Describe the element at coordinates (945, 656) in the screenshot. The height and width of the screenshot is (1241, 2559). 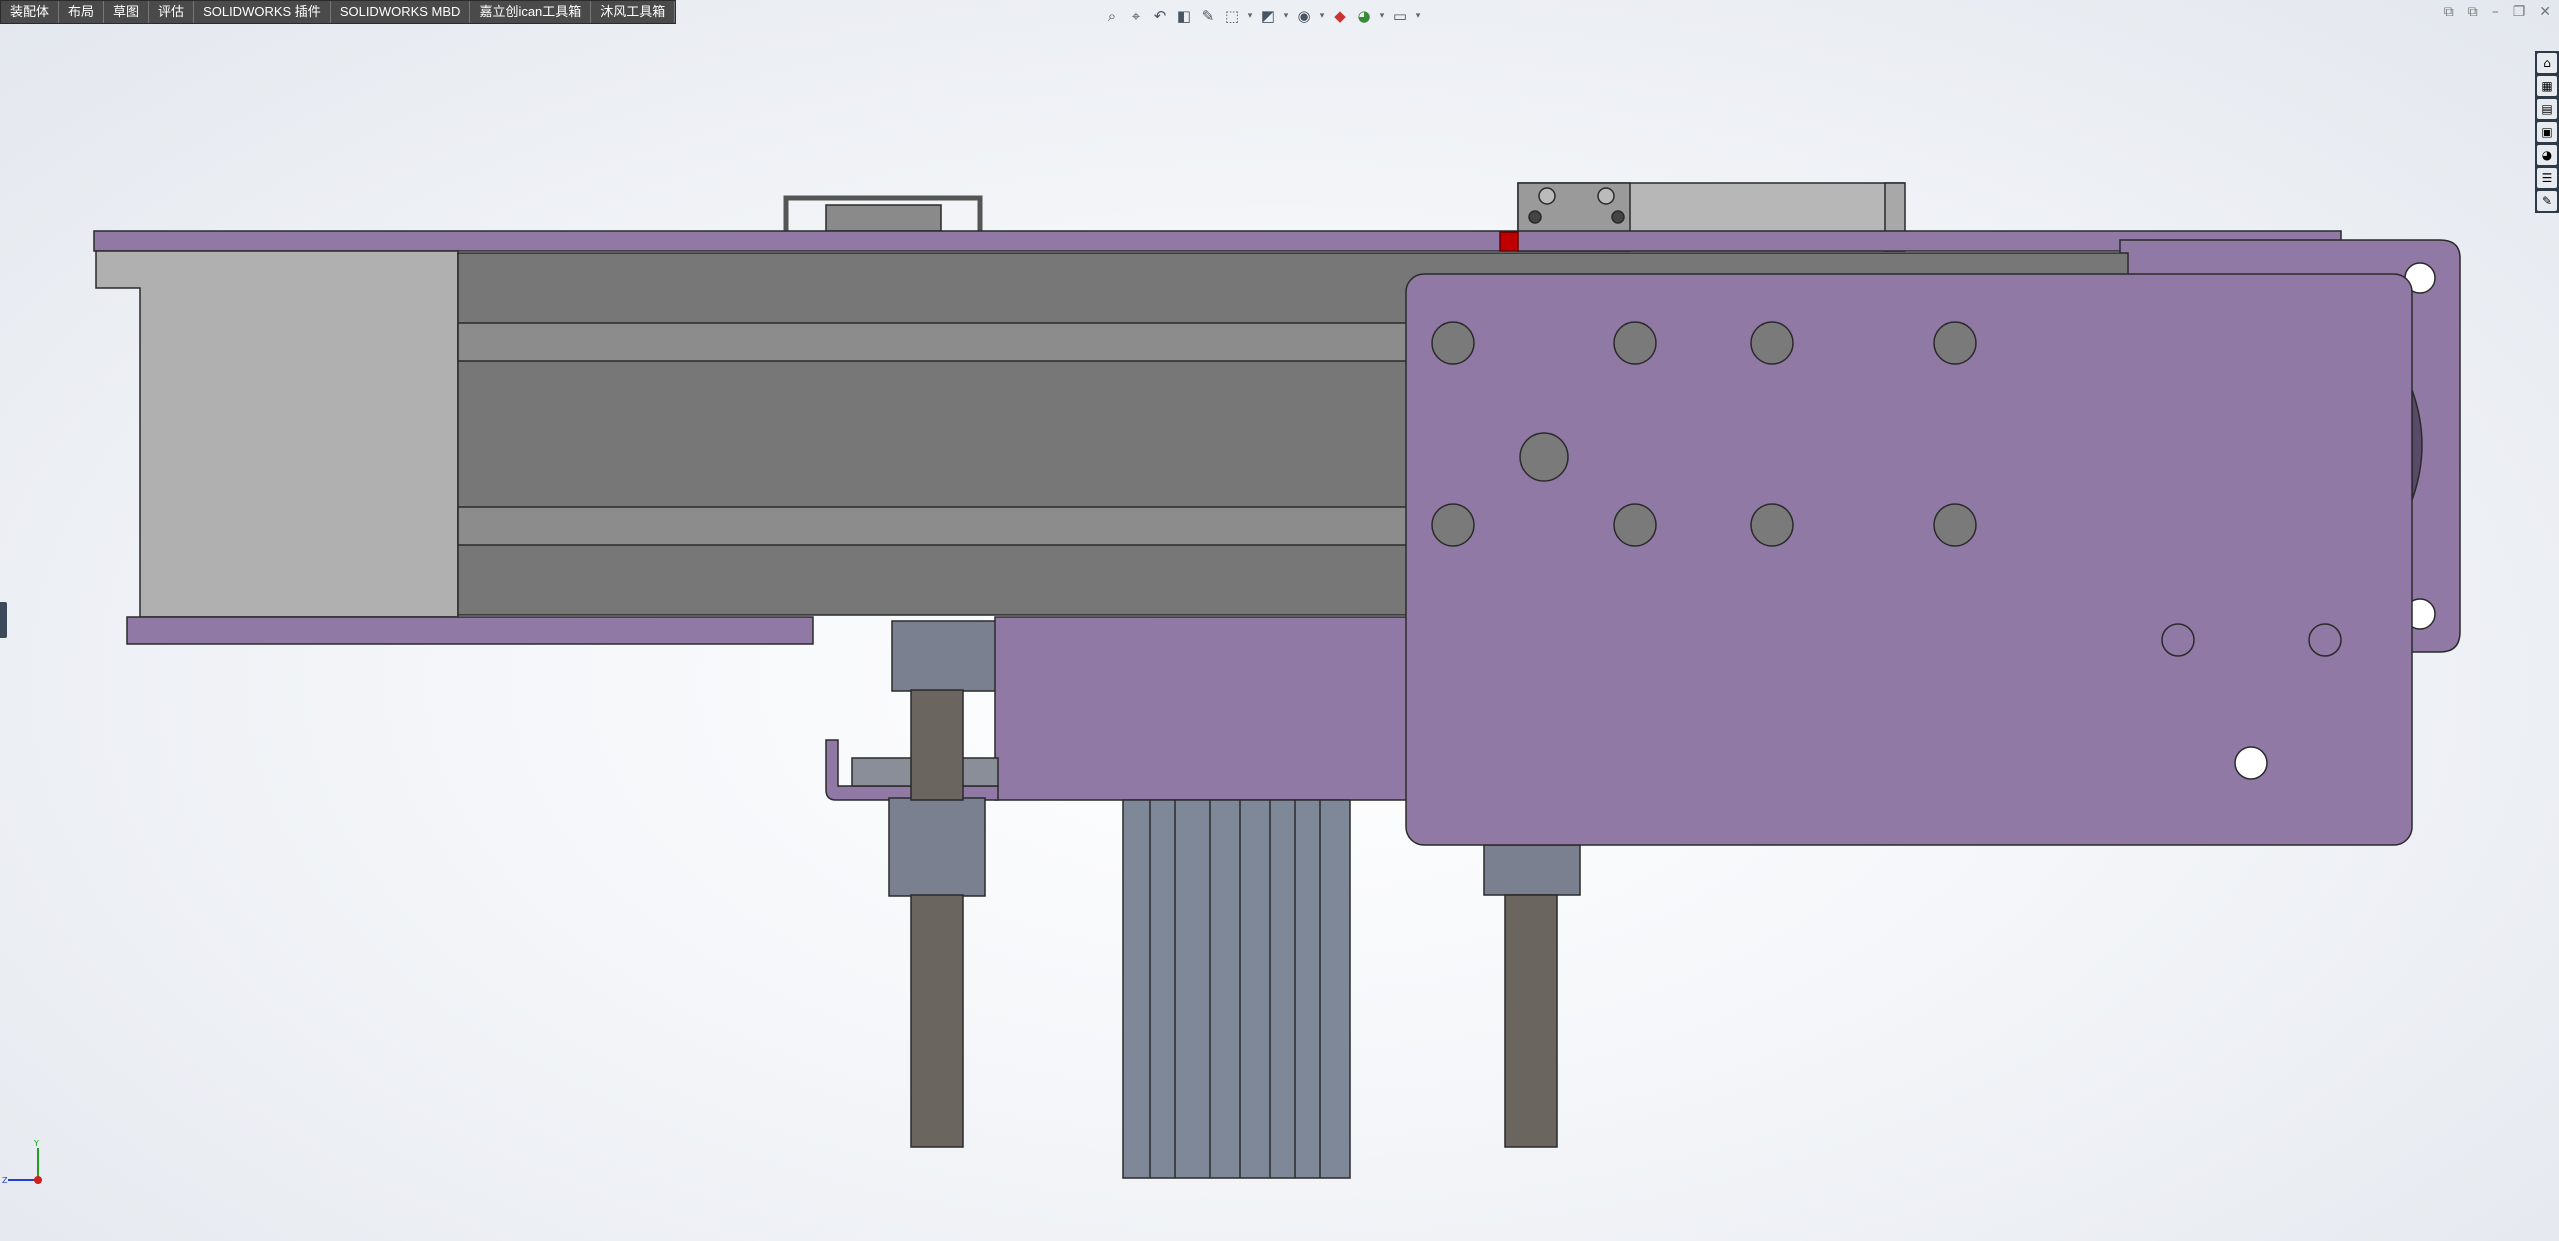
I see `guide-block` at that location.